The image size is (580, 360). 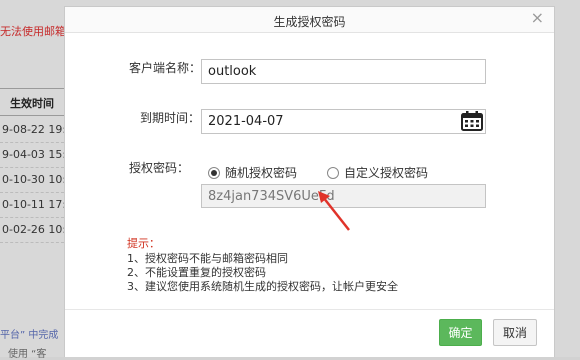 What do you see at coordinates (334, 211) in the screenshot?
I see `annotation-arrow-icon` at bounding box center [334, 211].